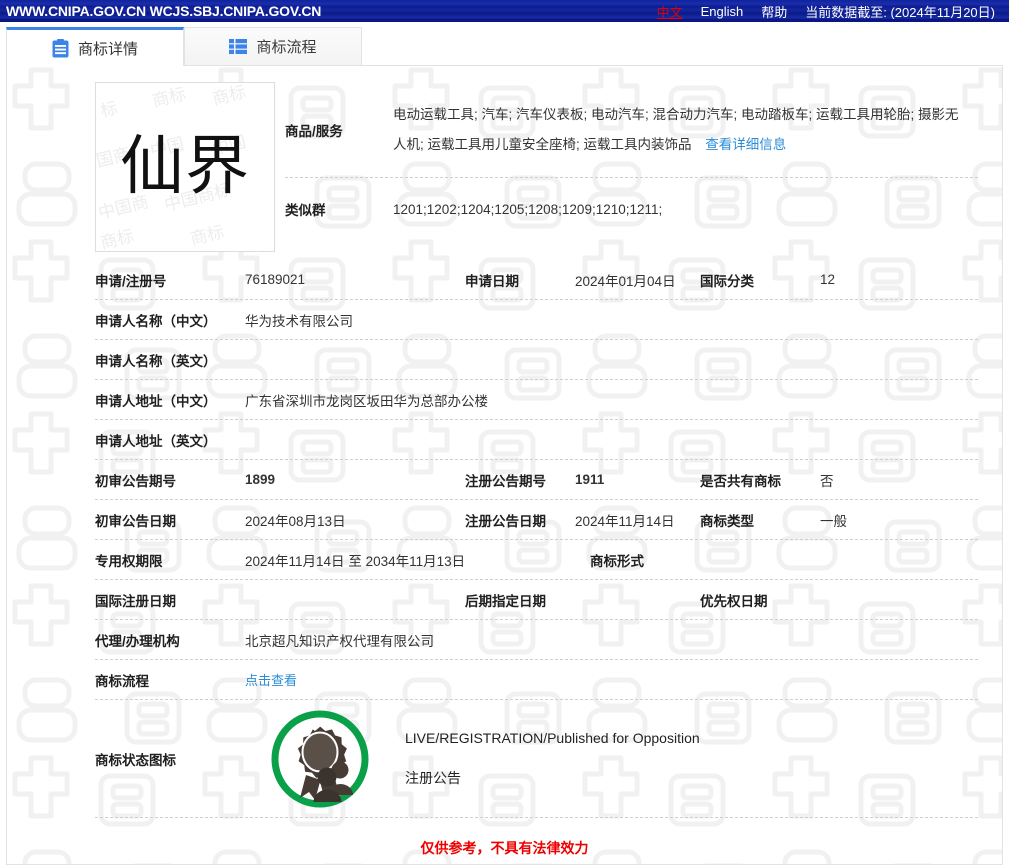 Image resolution: width=1009 pixels, height=867 pixels. What do you see at coordinates (156, 321) in the screenshot?
I see `applicant-name-cn-label: 申请人名称（中文）` at bounding box center [156, 321].